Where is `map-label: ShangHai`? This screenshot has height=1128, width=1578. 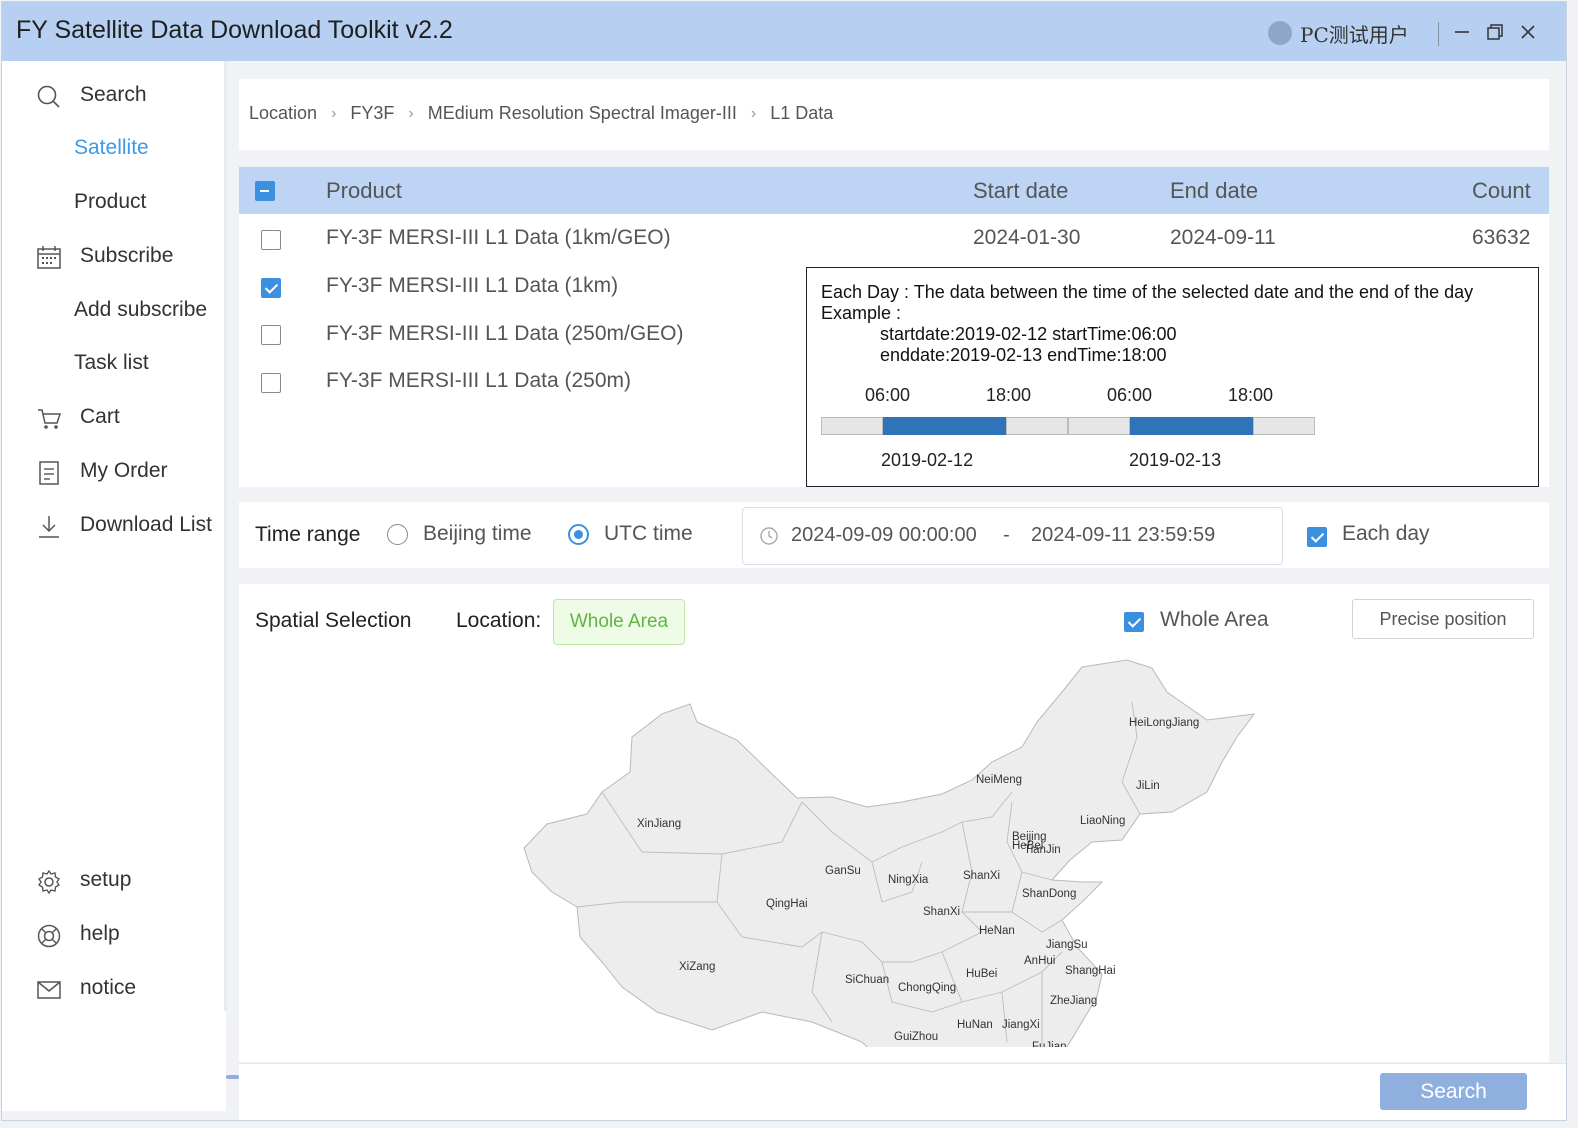 map-label: ShangHai is located at coordinates (1090, 971).